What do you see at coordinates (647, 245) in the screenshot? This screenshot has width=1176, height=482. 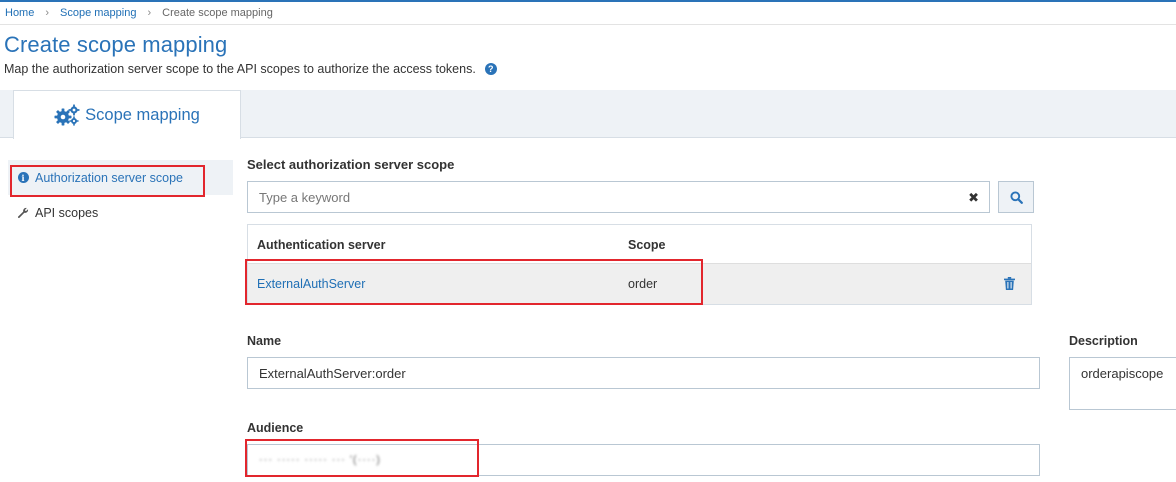 I see `column-header-scope: Scope` at bounding box center [647, 245].